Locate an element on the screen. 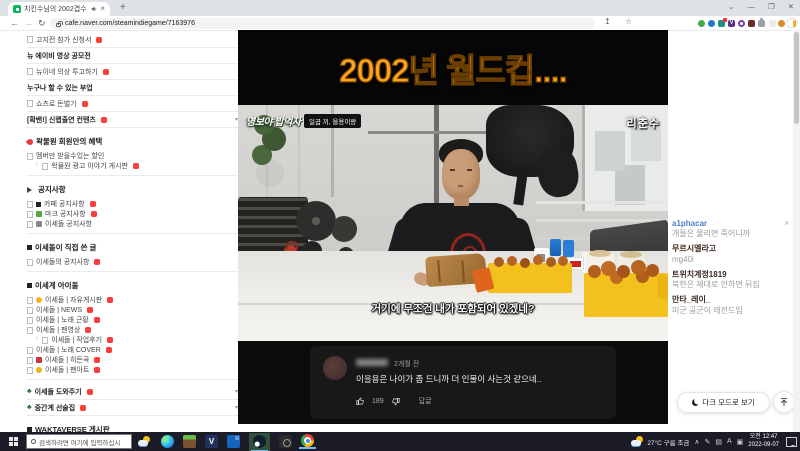 This screenshot has width=800, height=451. chat-username: a1phacar is located at coordinates (730, 224).